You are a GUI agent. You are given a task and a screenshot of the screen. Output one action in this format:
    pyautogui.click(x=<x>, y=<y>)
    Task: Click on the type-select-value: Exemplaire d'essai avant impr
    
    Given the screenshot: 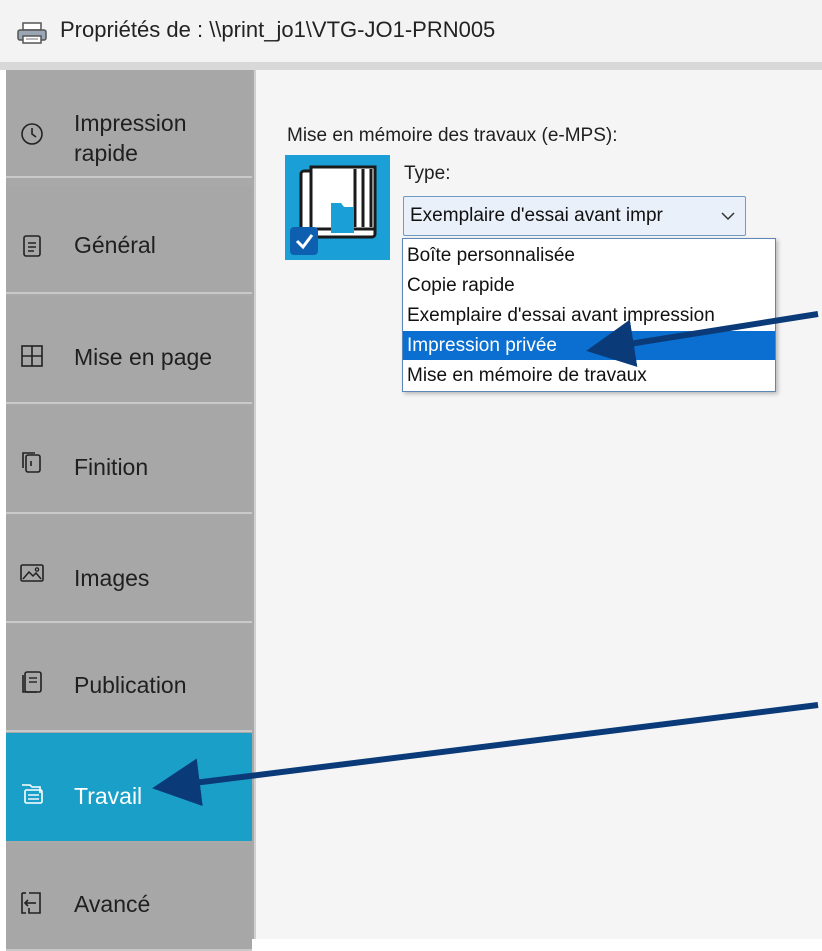 What is the action you would take?
    pyautogui.click(x=536, y=215)
    